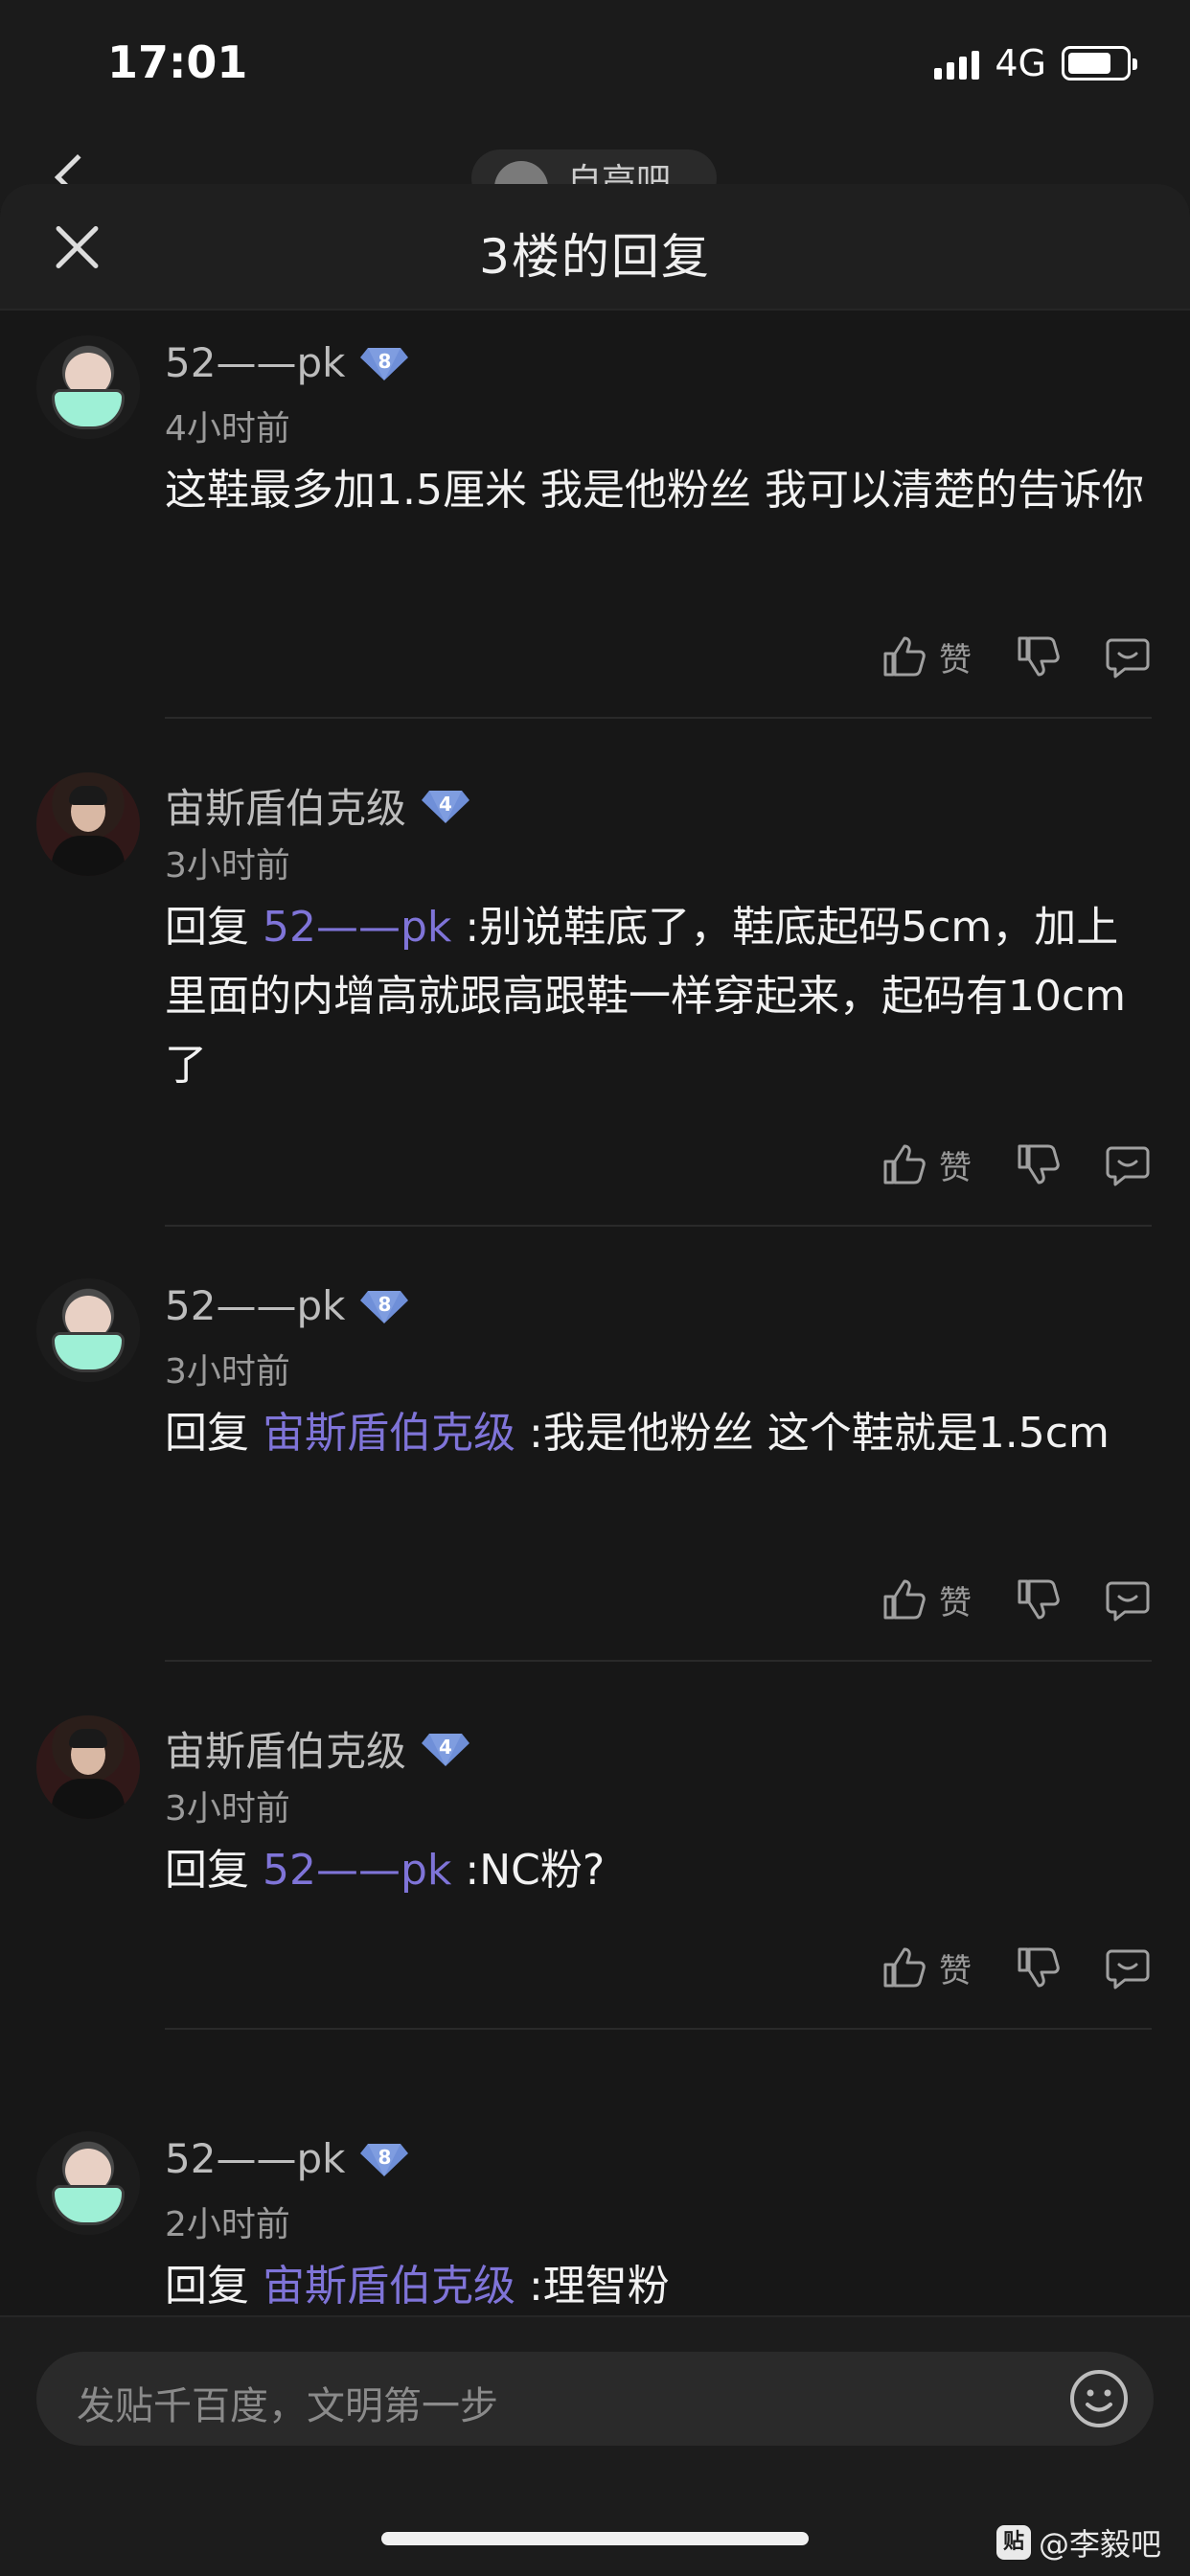  What do you see at coordinates (228, 2225) in the screenshot?
I see `comment-time: 2小时前` at bounding box center [228, 2225].